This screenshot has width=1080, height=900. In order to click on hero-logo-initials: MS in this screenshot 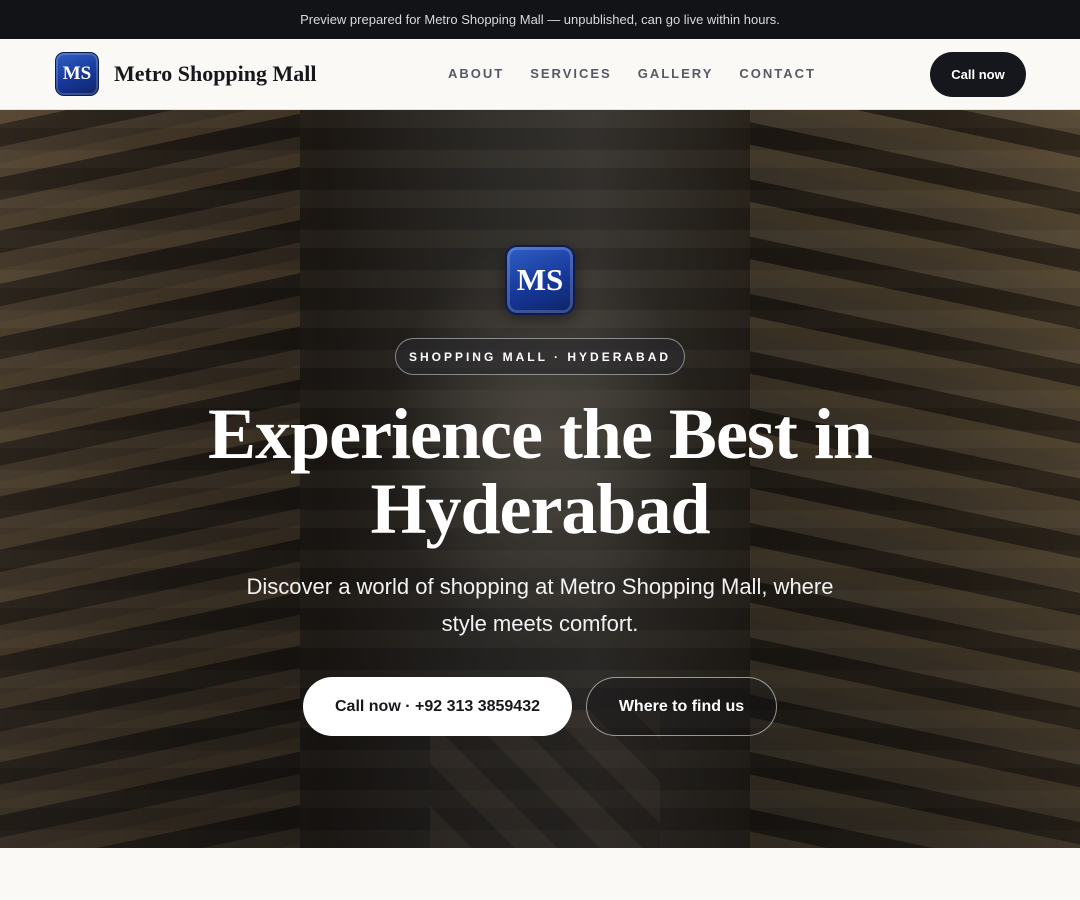, I will do `click(540, 279)`.